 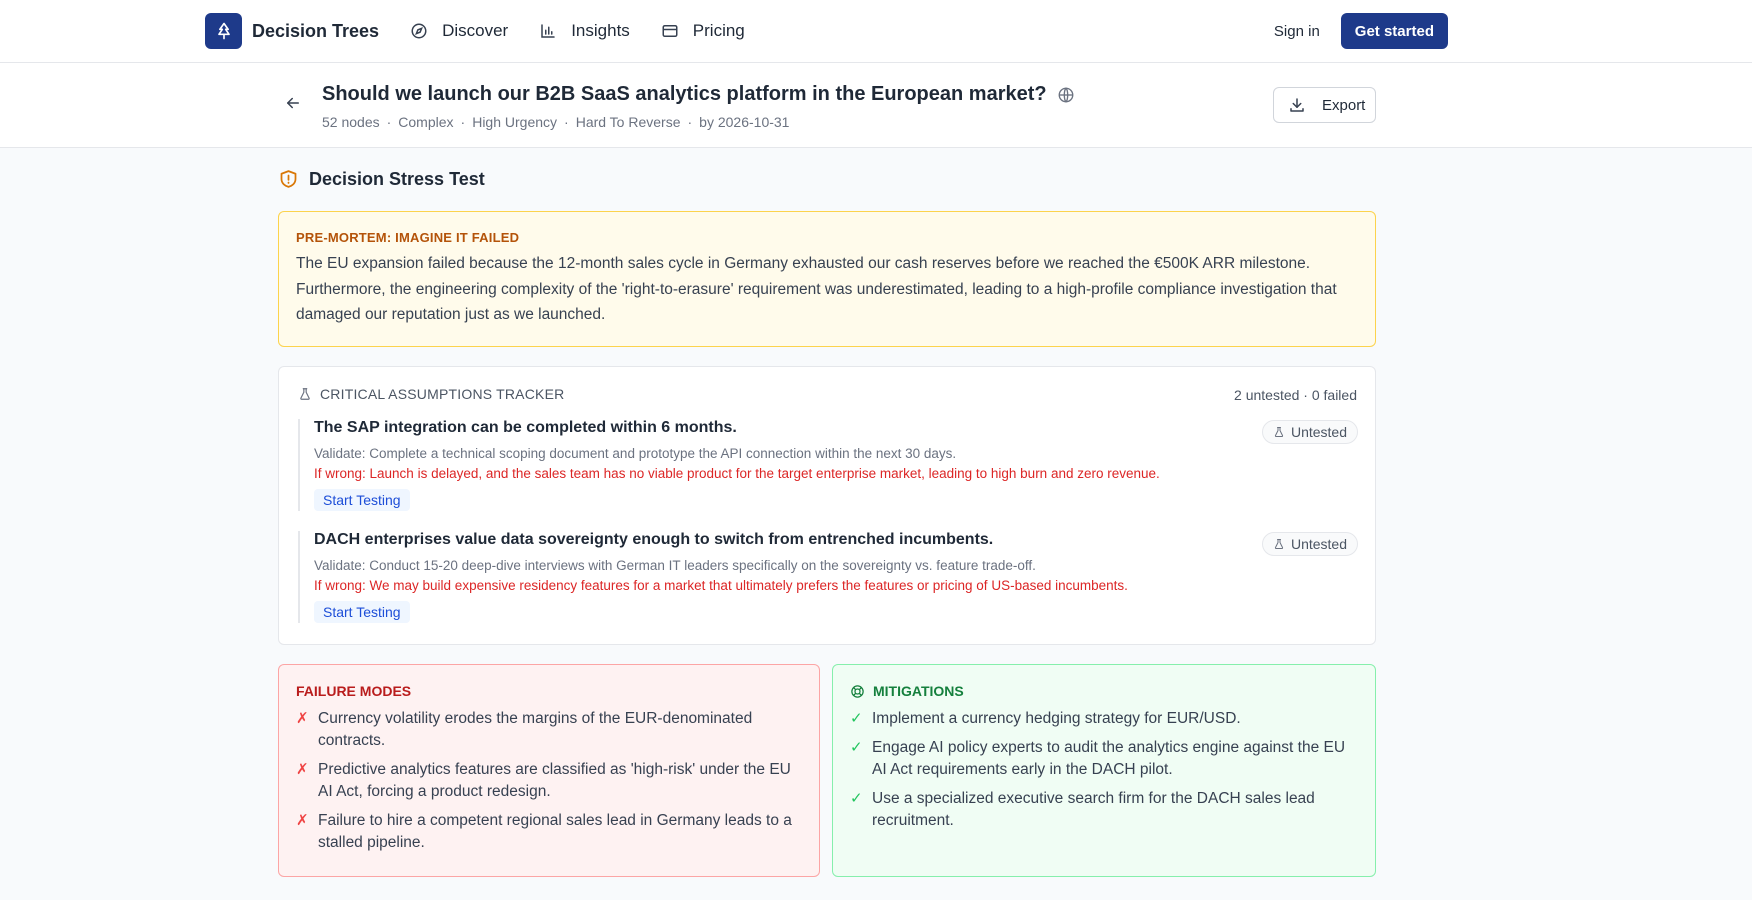 What do you see at coordinates (1104, 691) in the screenshot?
I see `mitigations-header: MITIGATIONS` at bounding box center [1104, 691].